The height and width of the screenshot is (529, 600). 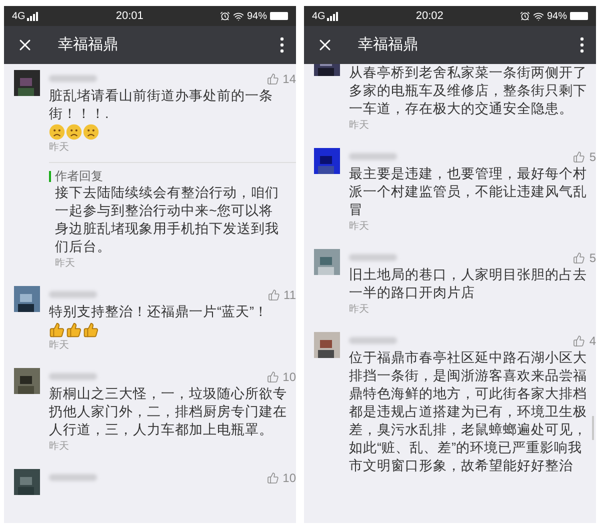 What do you see at coordinates (430, 16) in the screenshot?
I see `clock-time: 20:02` at bounding box center [430, 16].